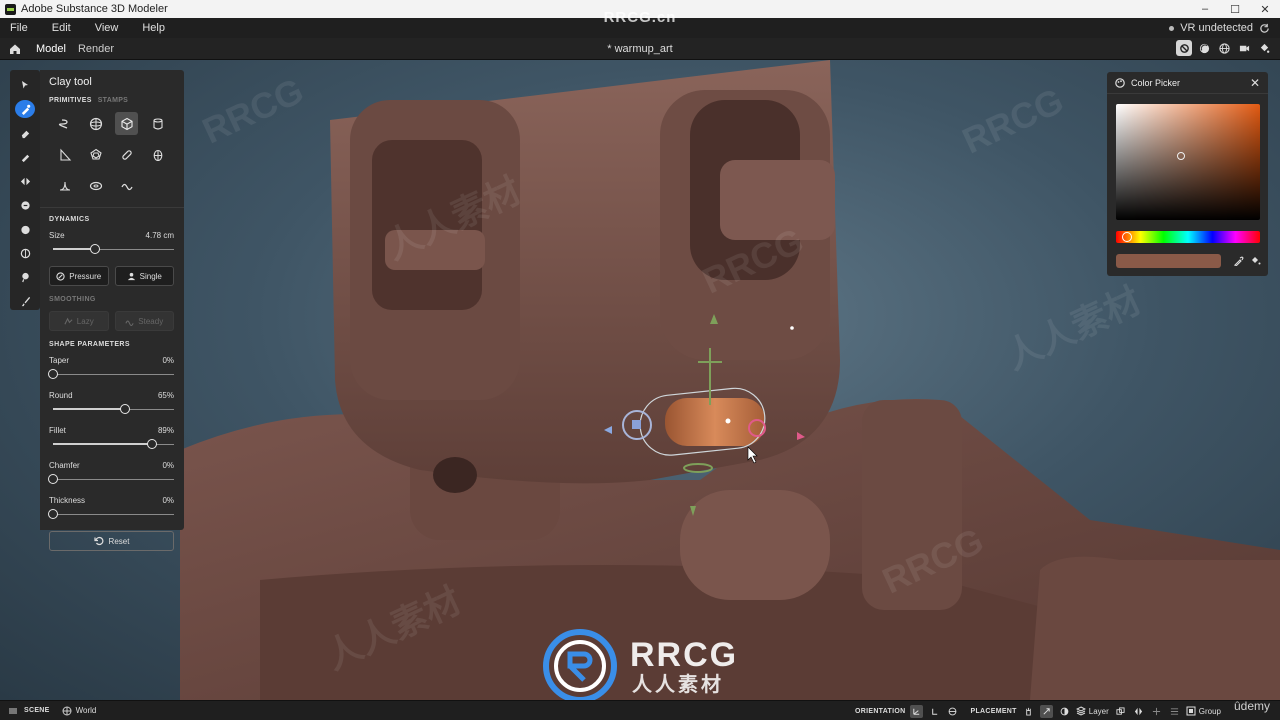 This screenshot has height=720, width=1280. Describe the element at coordinates (1255, 83) in the screenshot. I see `close-icon: ✕` at that location.